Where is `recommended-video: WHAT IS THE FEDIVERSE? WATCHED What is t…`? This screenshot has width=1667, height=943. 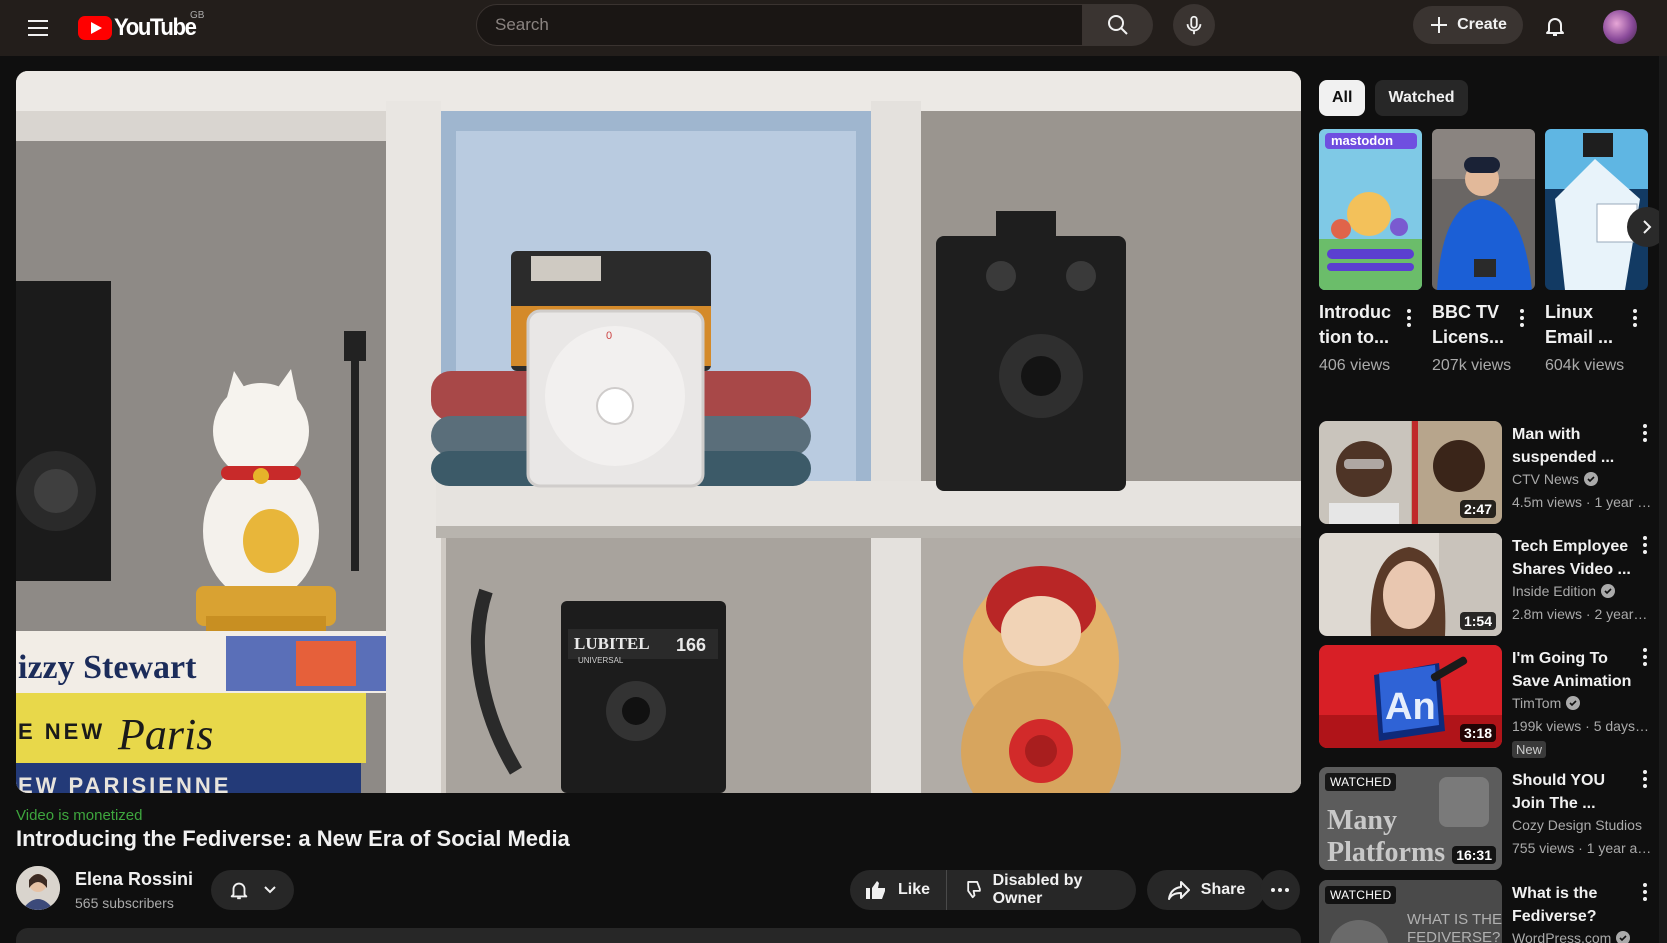
recommended-video: WHAT IS THE FEDIVERSE? WATCHED What is t… is located at coordinates (1493, 911).